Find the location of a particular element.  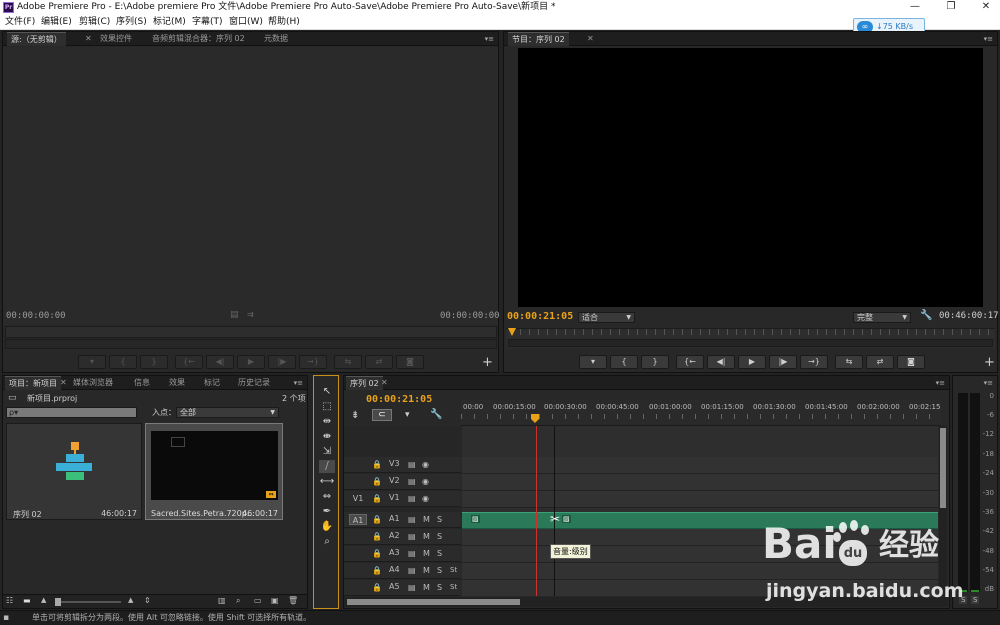

minimize-button: — is located at coordinates (915, 7).